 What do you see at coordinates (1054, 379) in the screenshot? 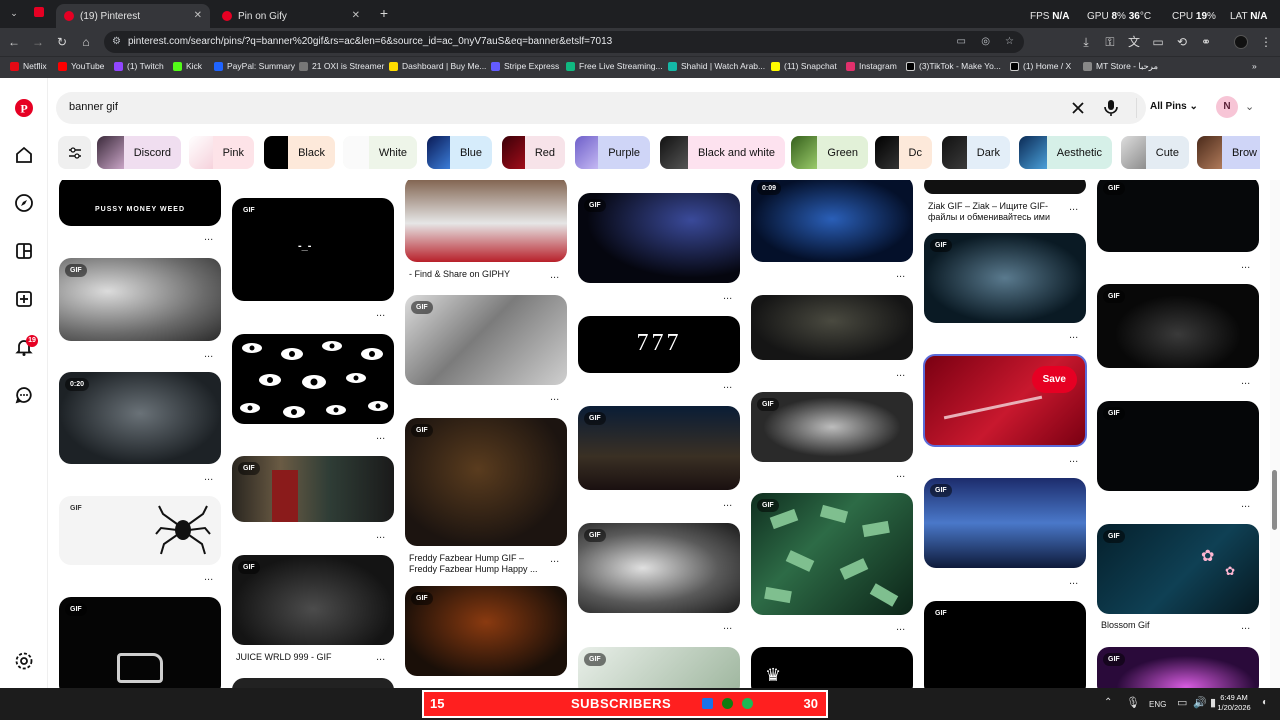
I see `save-pin-button: Save` at bounding box center [1054, 379].